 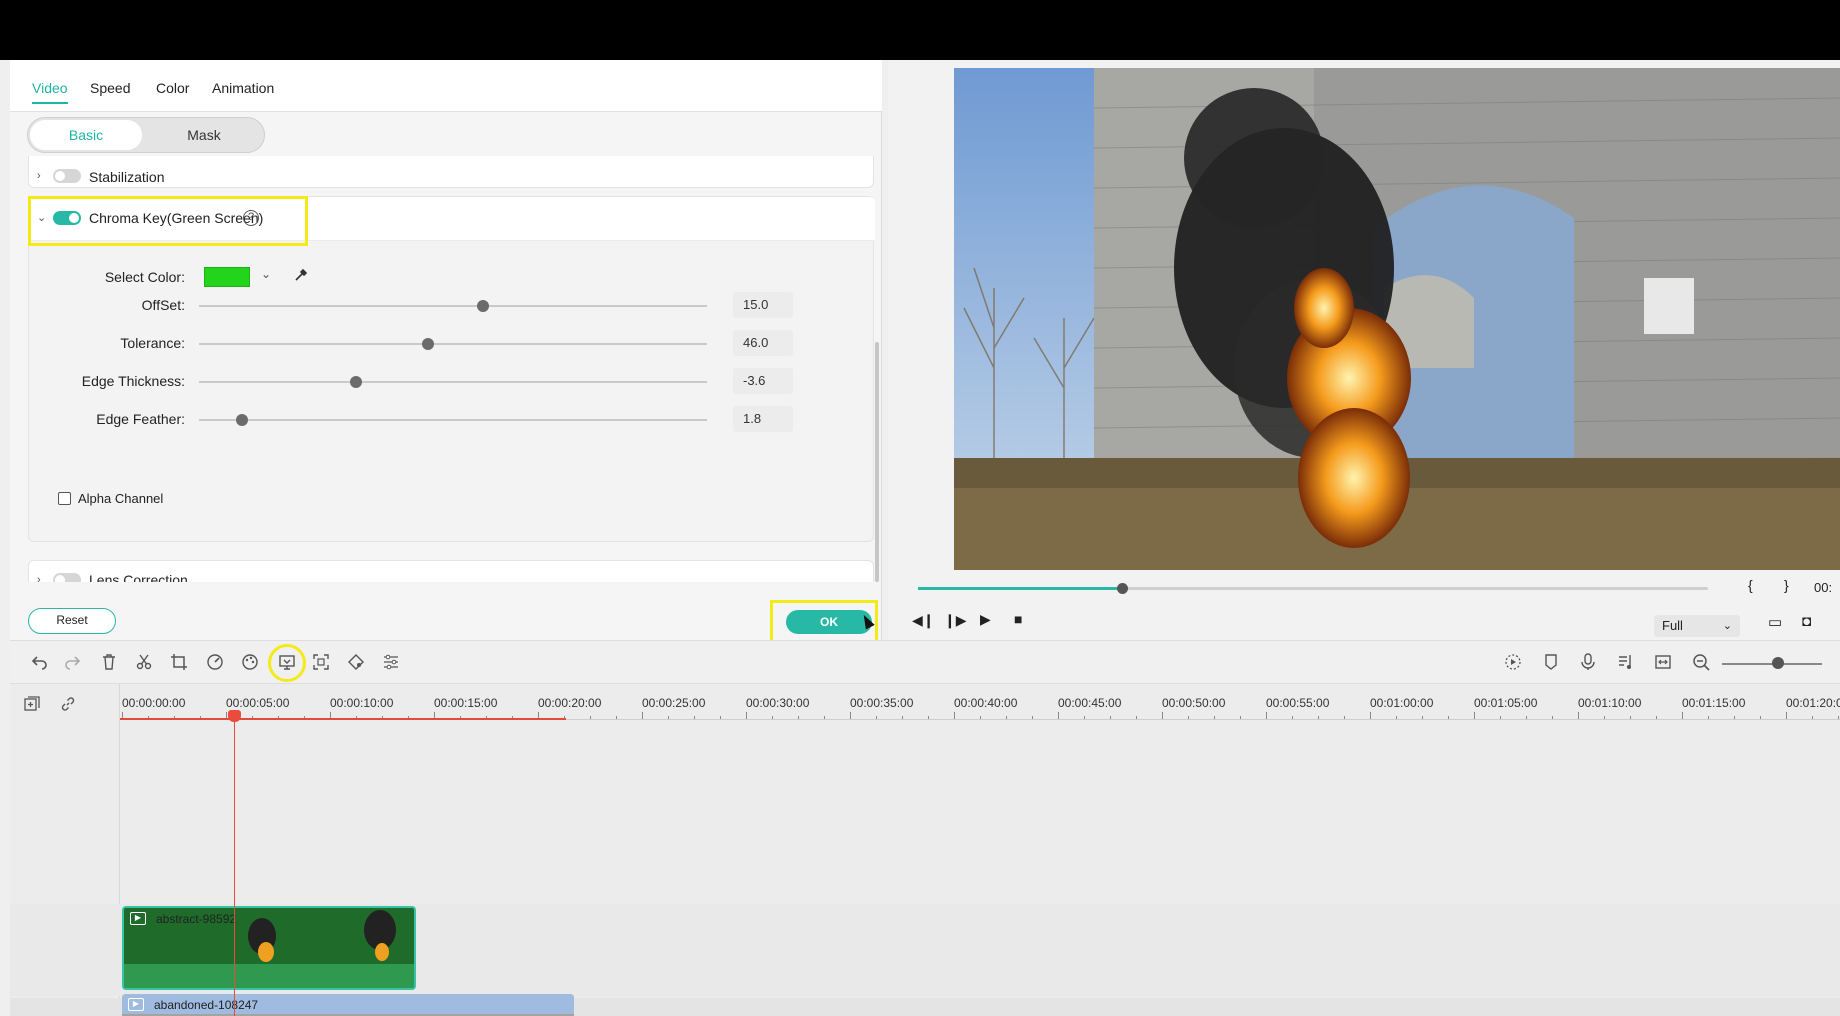 What do you see at coordinates (1750, 585) in the screenshot?
I see `mark-in-button: {` at bounding box center [1750, 585].